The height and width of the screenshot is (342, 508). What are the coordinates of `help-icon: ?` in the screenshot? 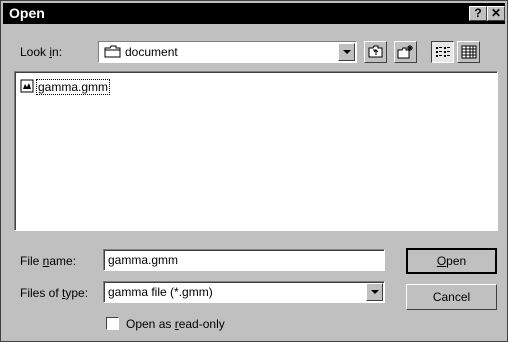 It's located at (478, 13).